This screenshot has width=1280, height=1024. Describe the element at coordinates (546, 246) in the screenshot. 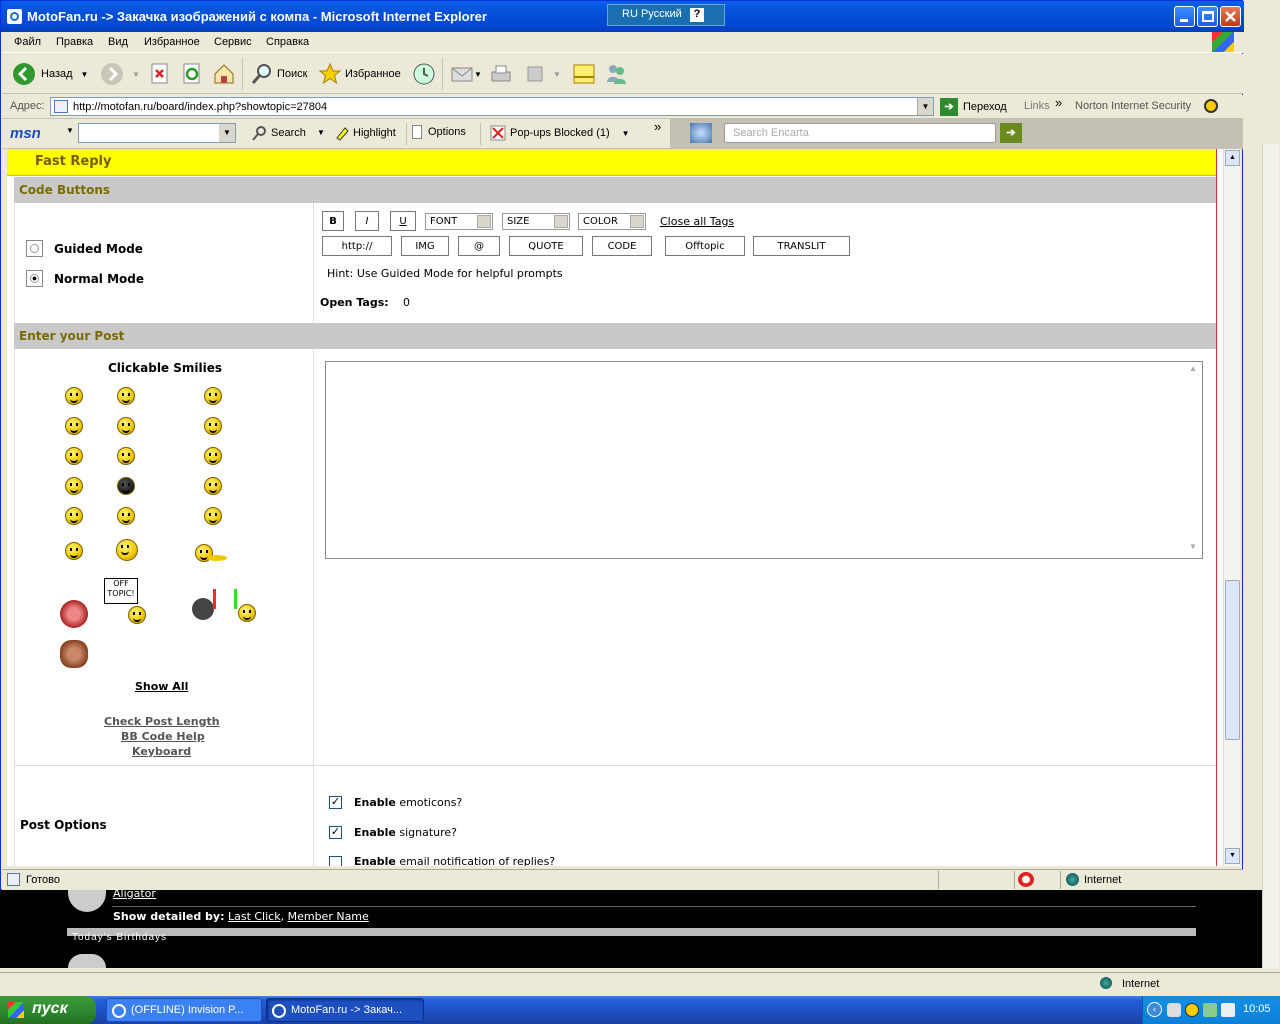

I see `quote-button: QUOTE` at that location.